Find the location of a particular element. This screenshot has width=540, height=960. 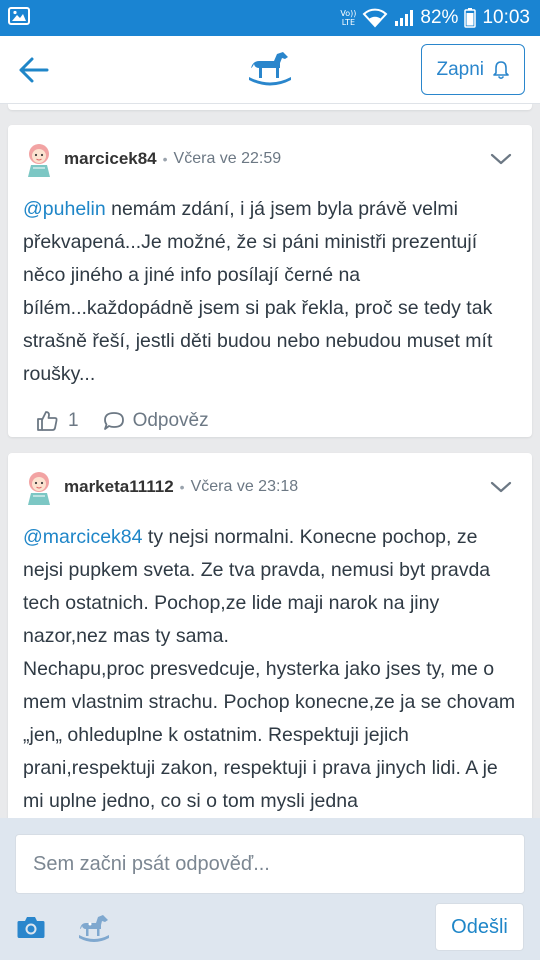

sticker-button is located at coordinates (94, 929).